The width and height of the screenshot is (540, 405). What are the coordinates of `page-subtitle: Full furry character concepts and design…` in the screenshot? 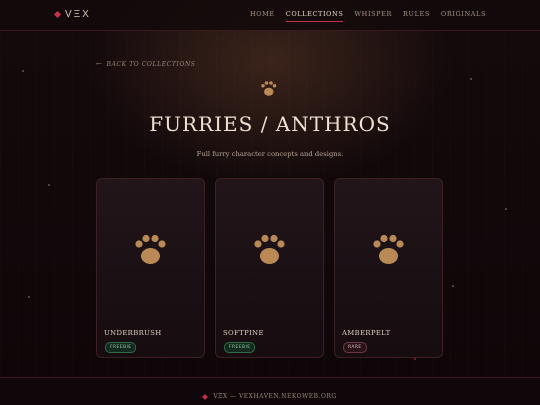 It's located at (270, 154).